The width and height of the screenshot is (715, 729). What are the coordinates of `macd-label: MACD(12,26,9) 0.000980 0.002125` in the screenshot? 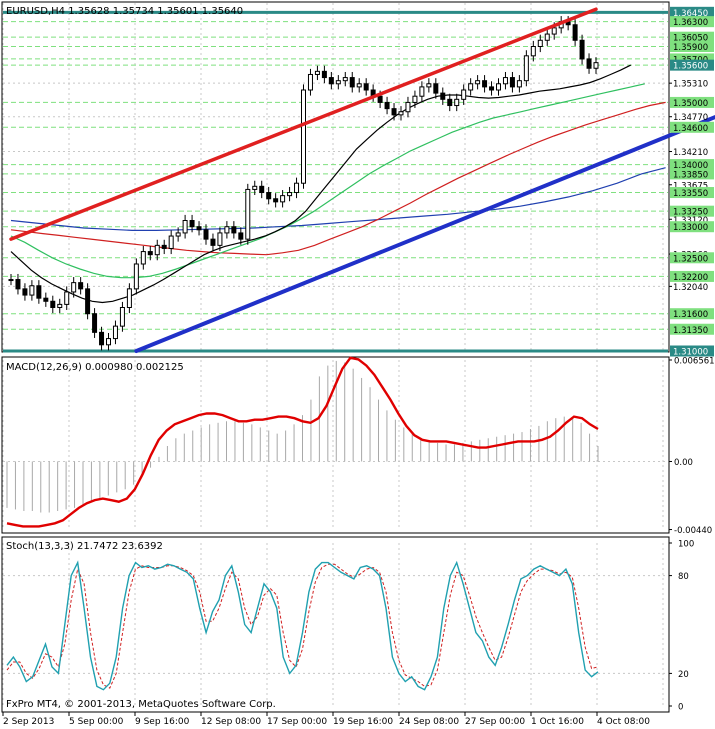 It's located at (95, 367).